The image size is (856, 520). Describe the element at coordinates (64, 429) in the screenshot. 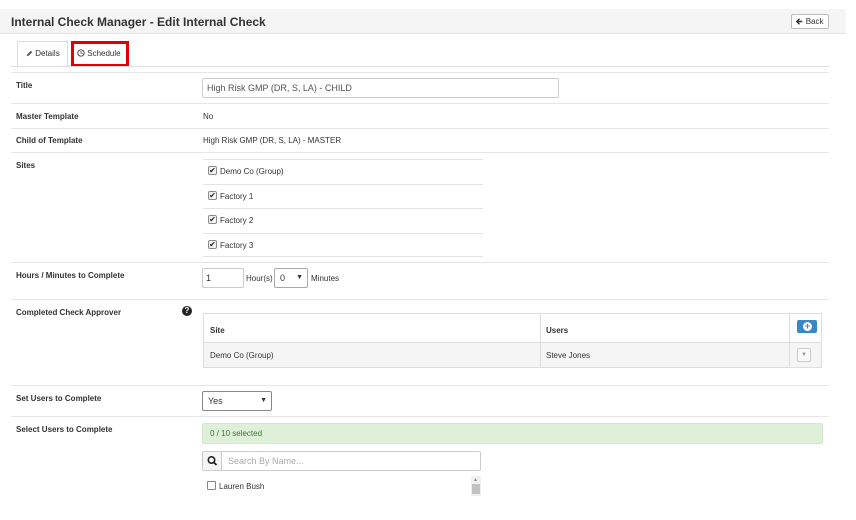

I see `select-users-label: Select Users to Complete` at that location.